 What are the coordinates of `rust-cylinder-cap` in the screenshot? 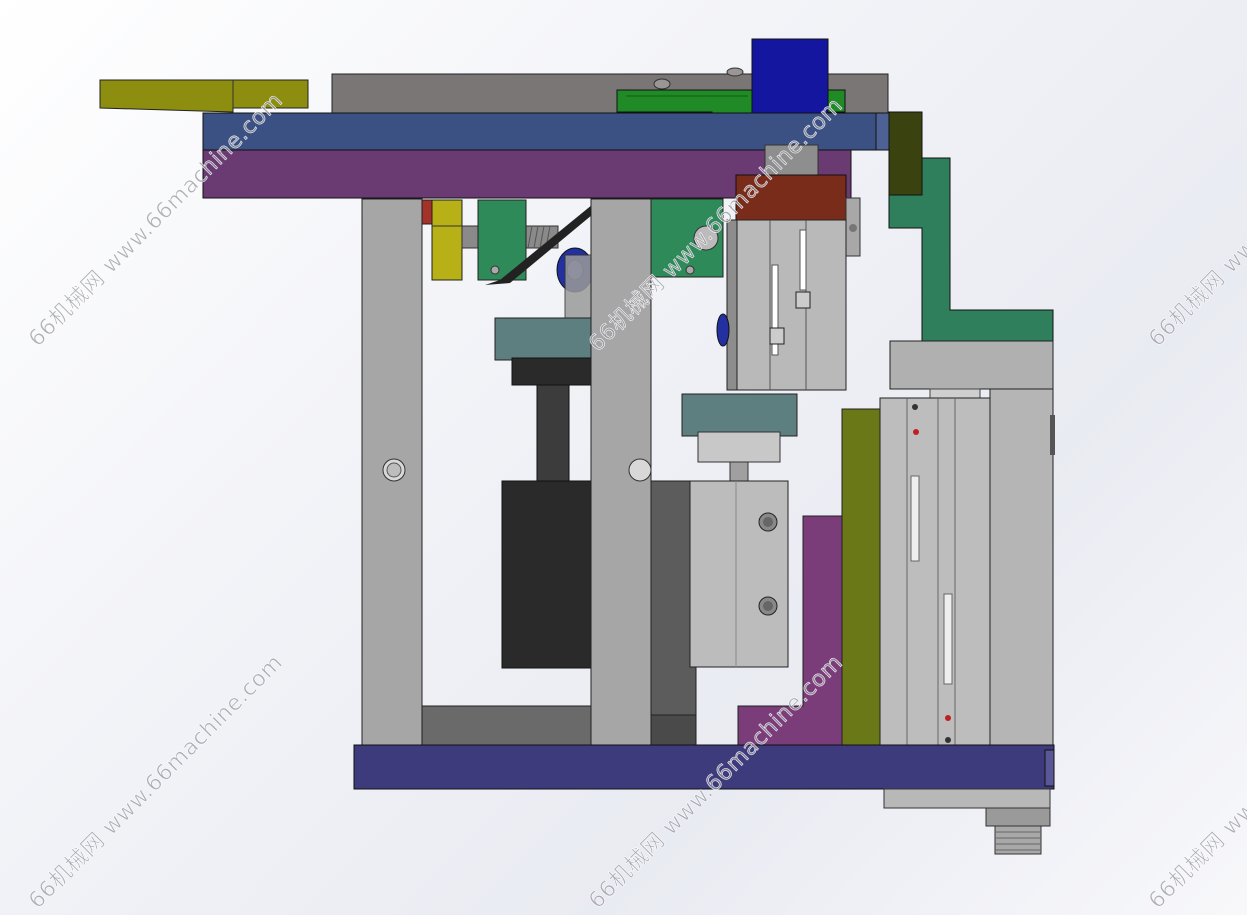 It's located at (791, 197).